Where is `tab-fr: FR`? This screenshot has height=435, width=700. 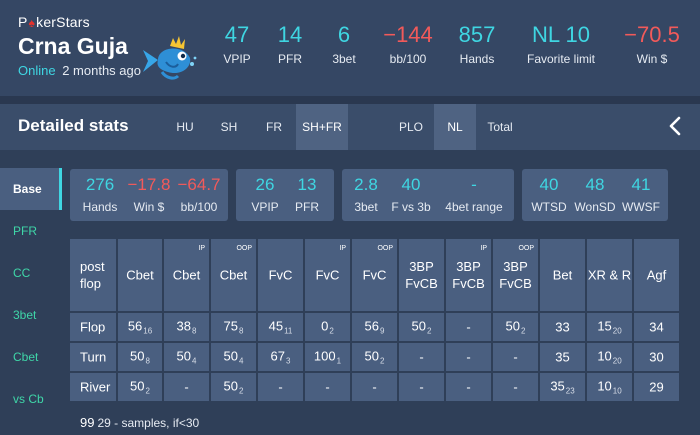 tab-fr: FR is located at coordinates (274, 127).